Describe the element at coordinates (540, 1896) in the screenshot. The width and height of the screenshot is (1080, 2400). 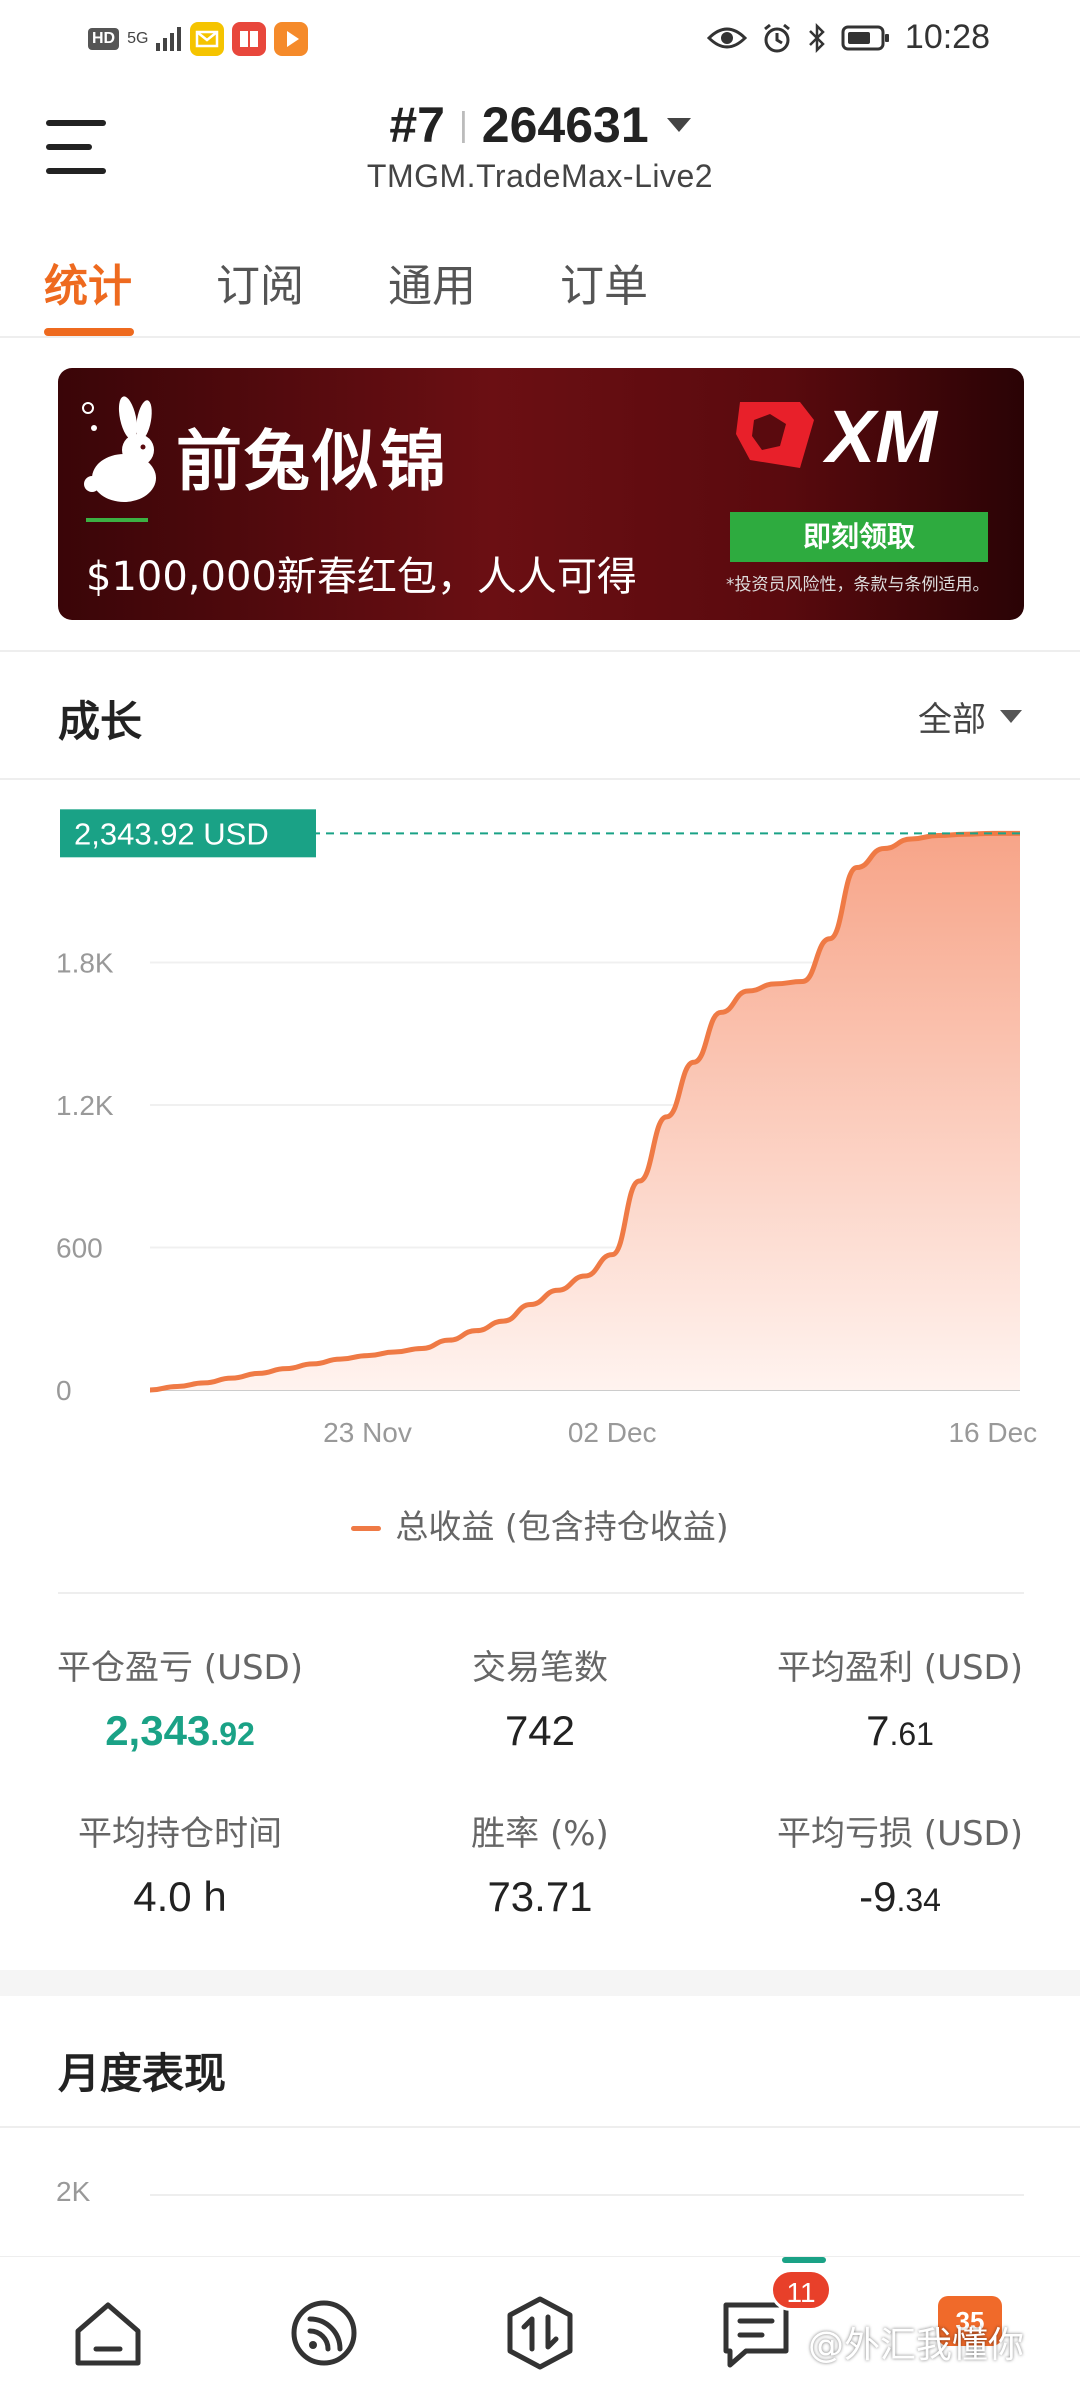
I see `stat-value: 73.71` at that location.